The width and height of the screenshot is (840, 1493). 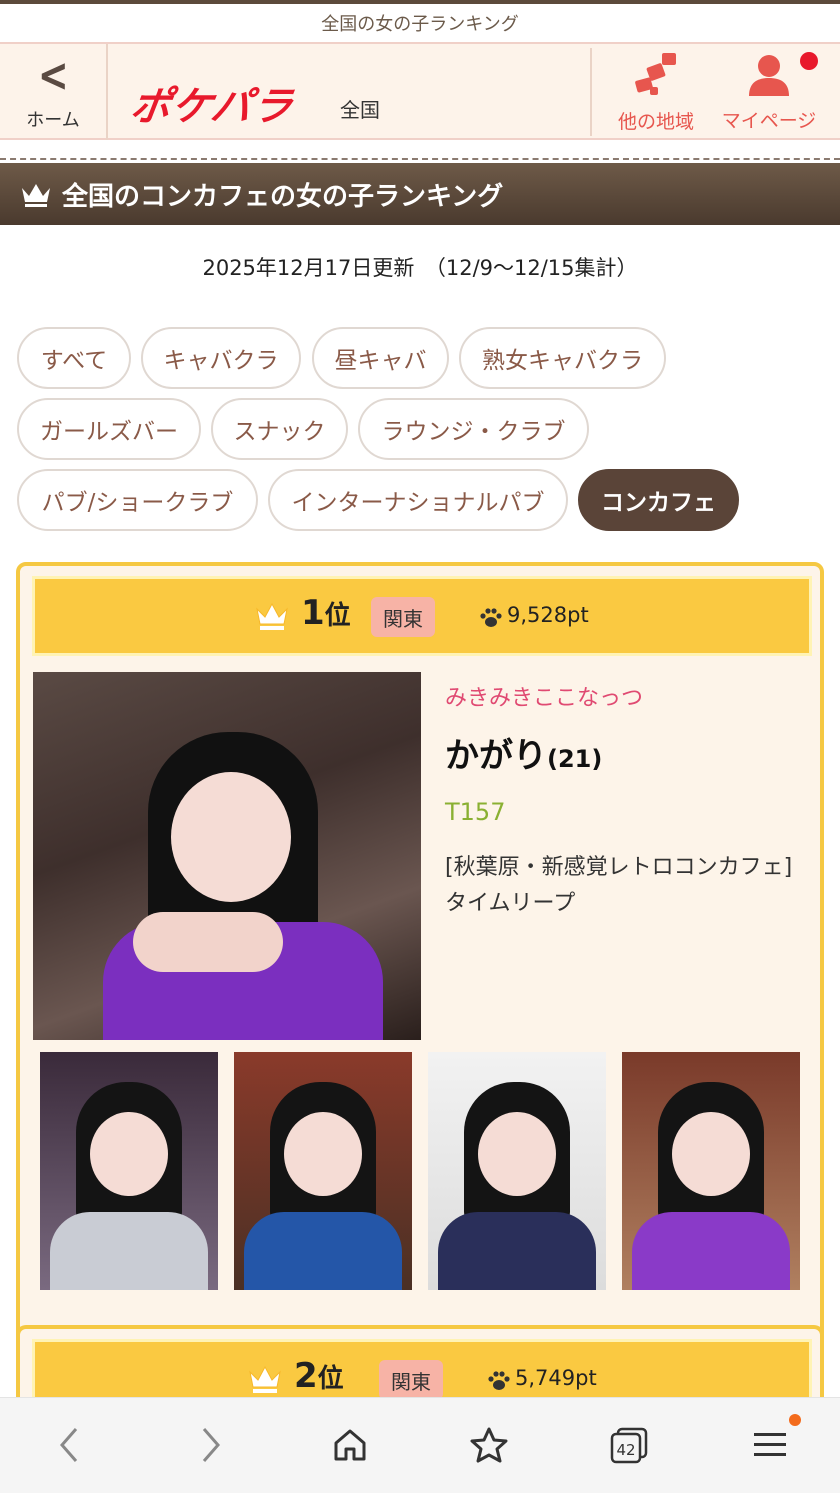 What do you see at coordinates (213, 102) in the screenshot?
I see `site-logo: ポケパラ` at bounding box center [213, 102].